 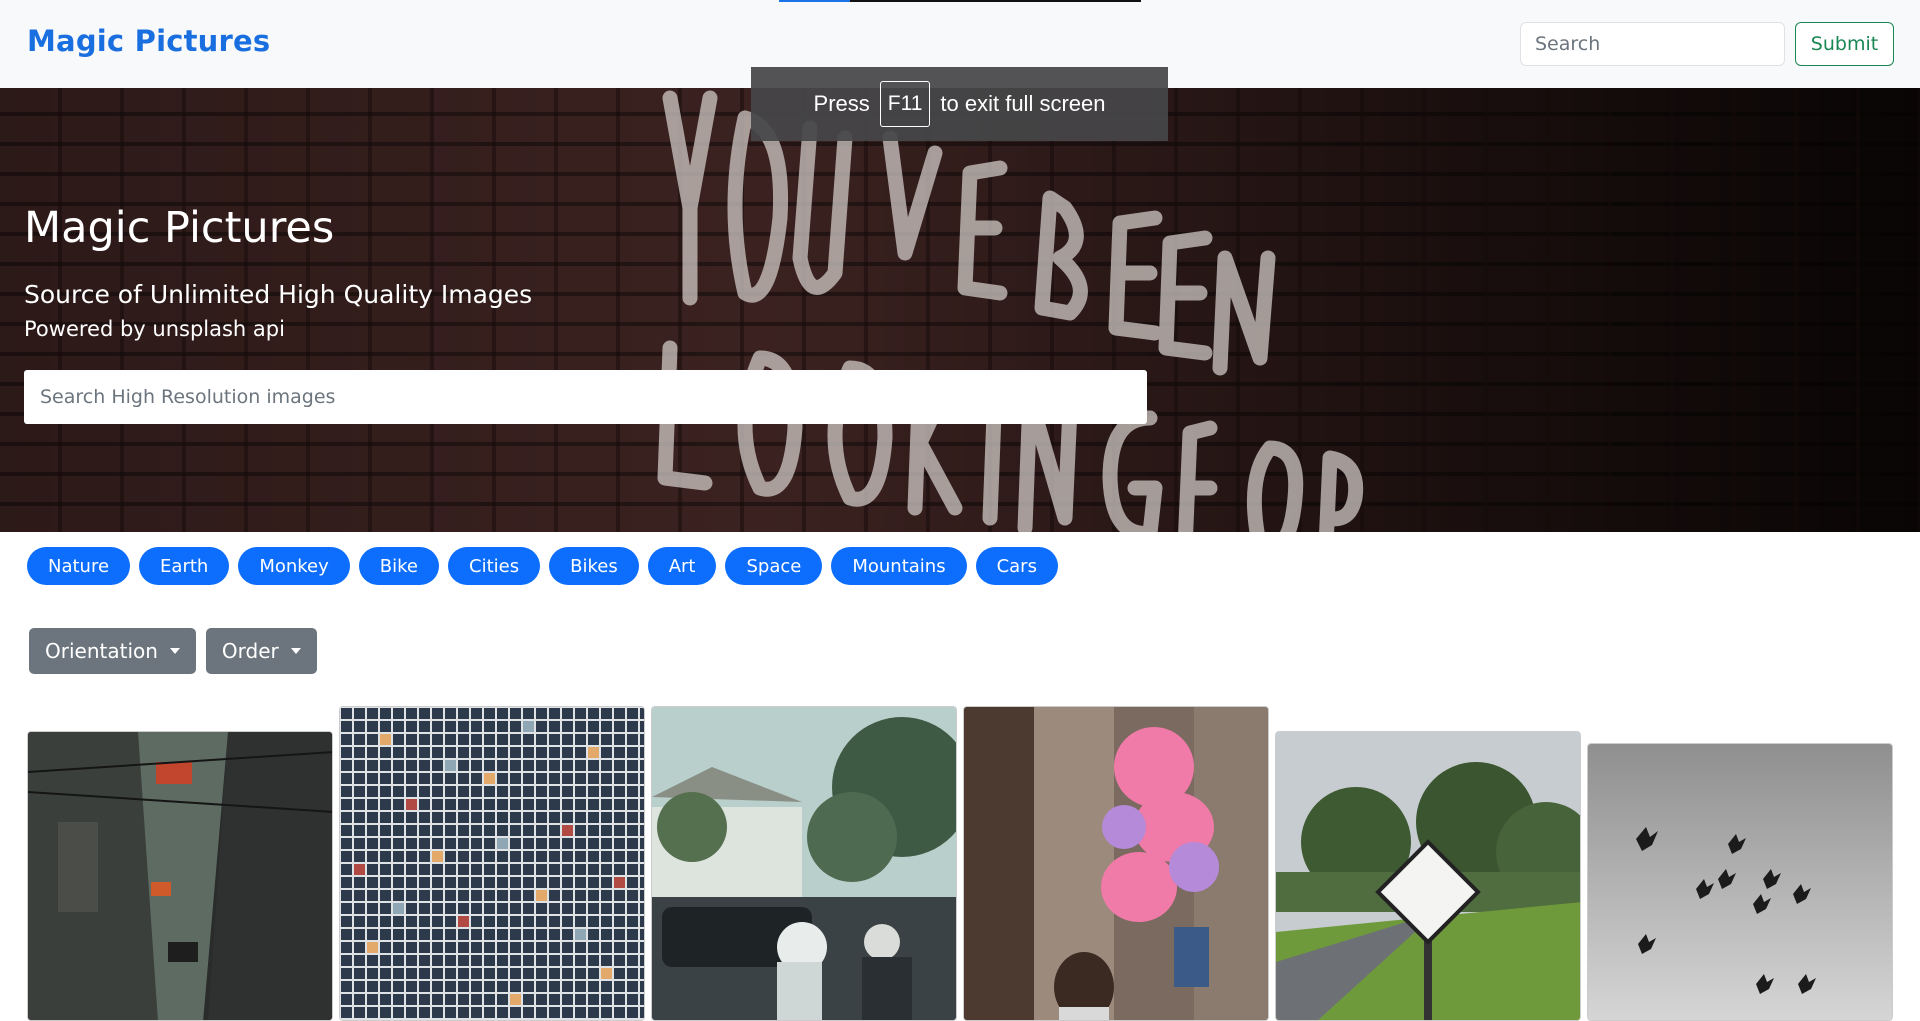 What do you see at coordinates (682, 566) in the screenshot?
I see `tag-art: Art` at bounding box center [682, 566].